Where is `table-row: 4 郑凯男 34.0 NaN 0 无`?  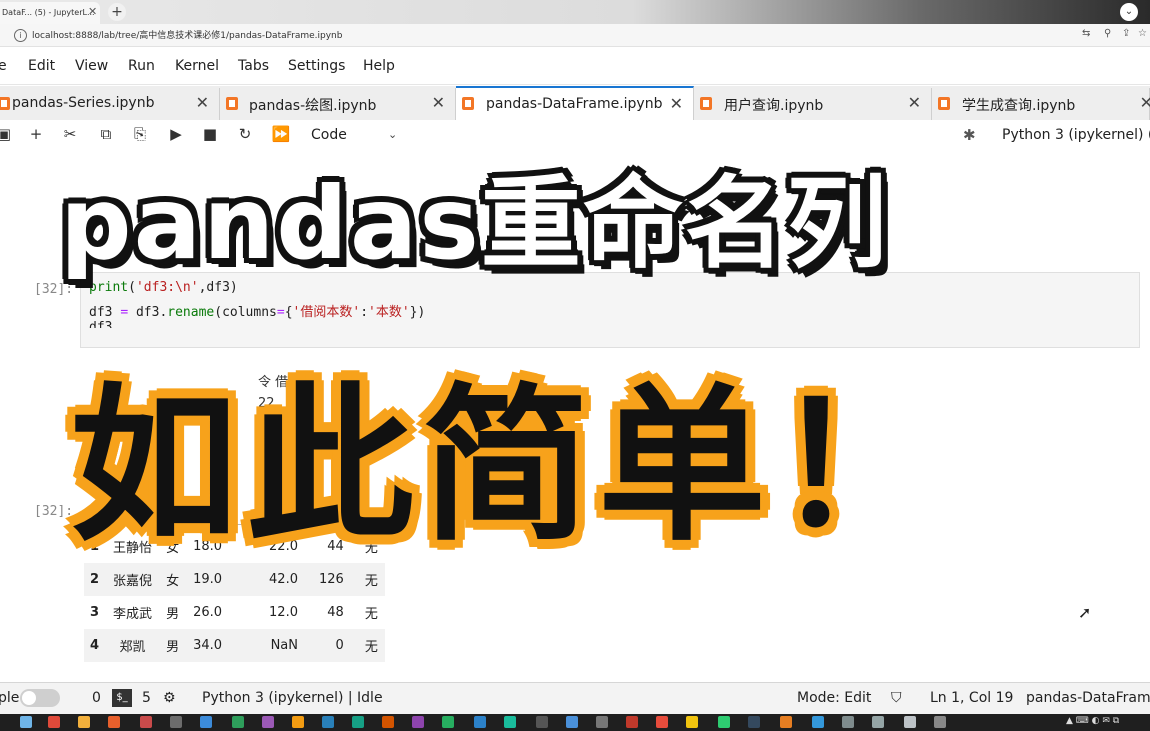 table-row: 4 郑凯男 34.0 NaN 0 无 is located at coordinates (234, 645).